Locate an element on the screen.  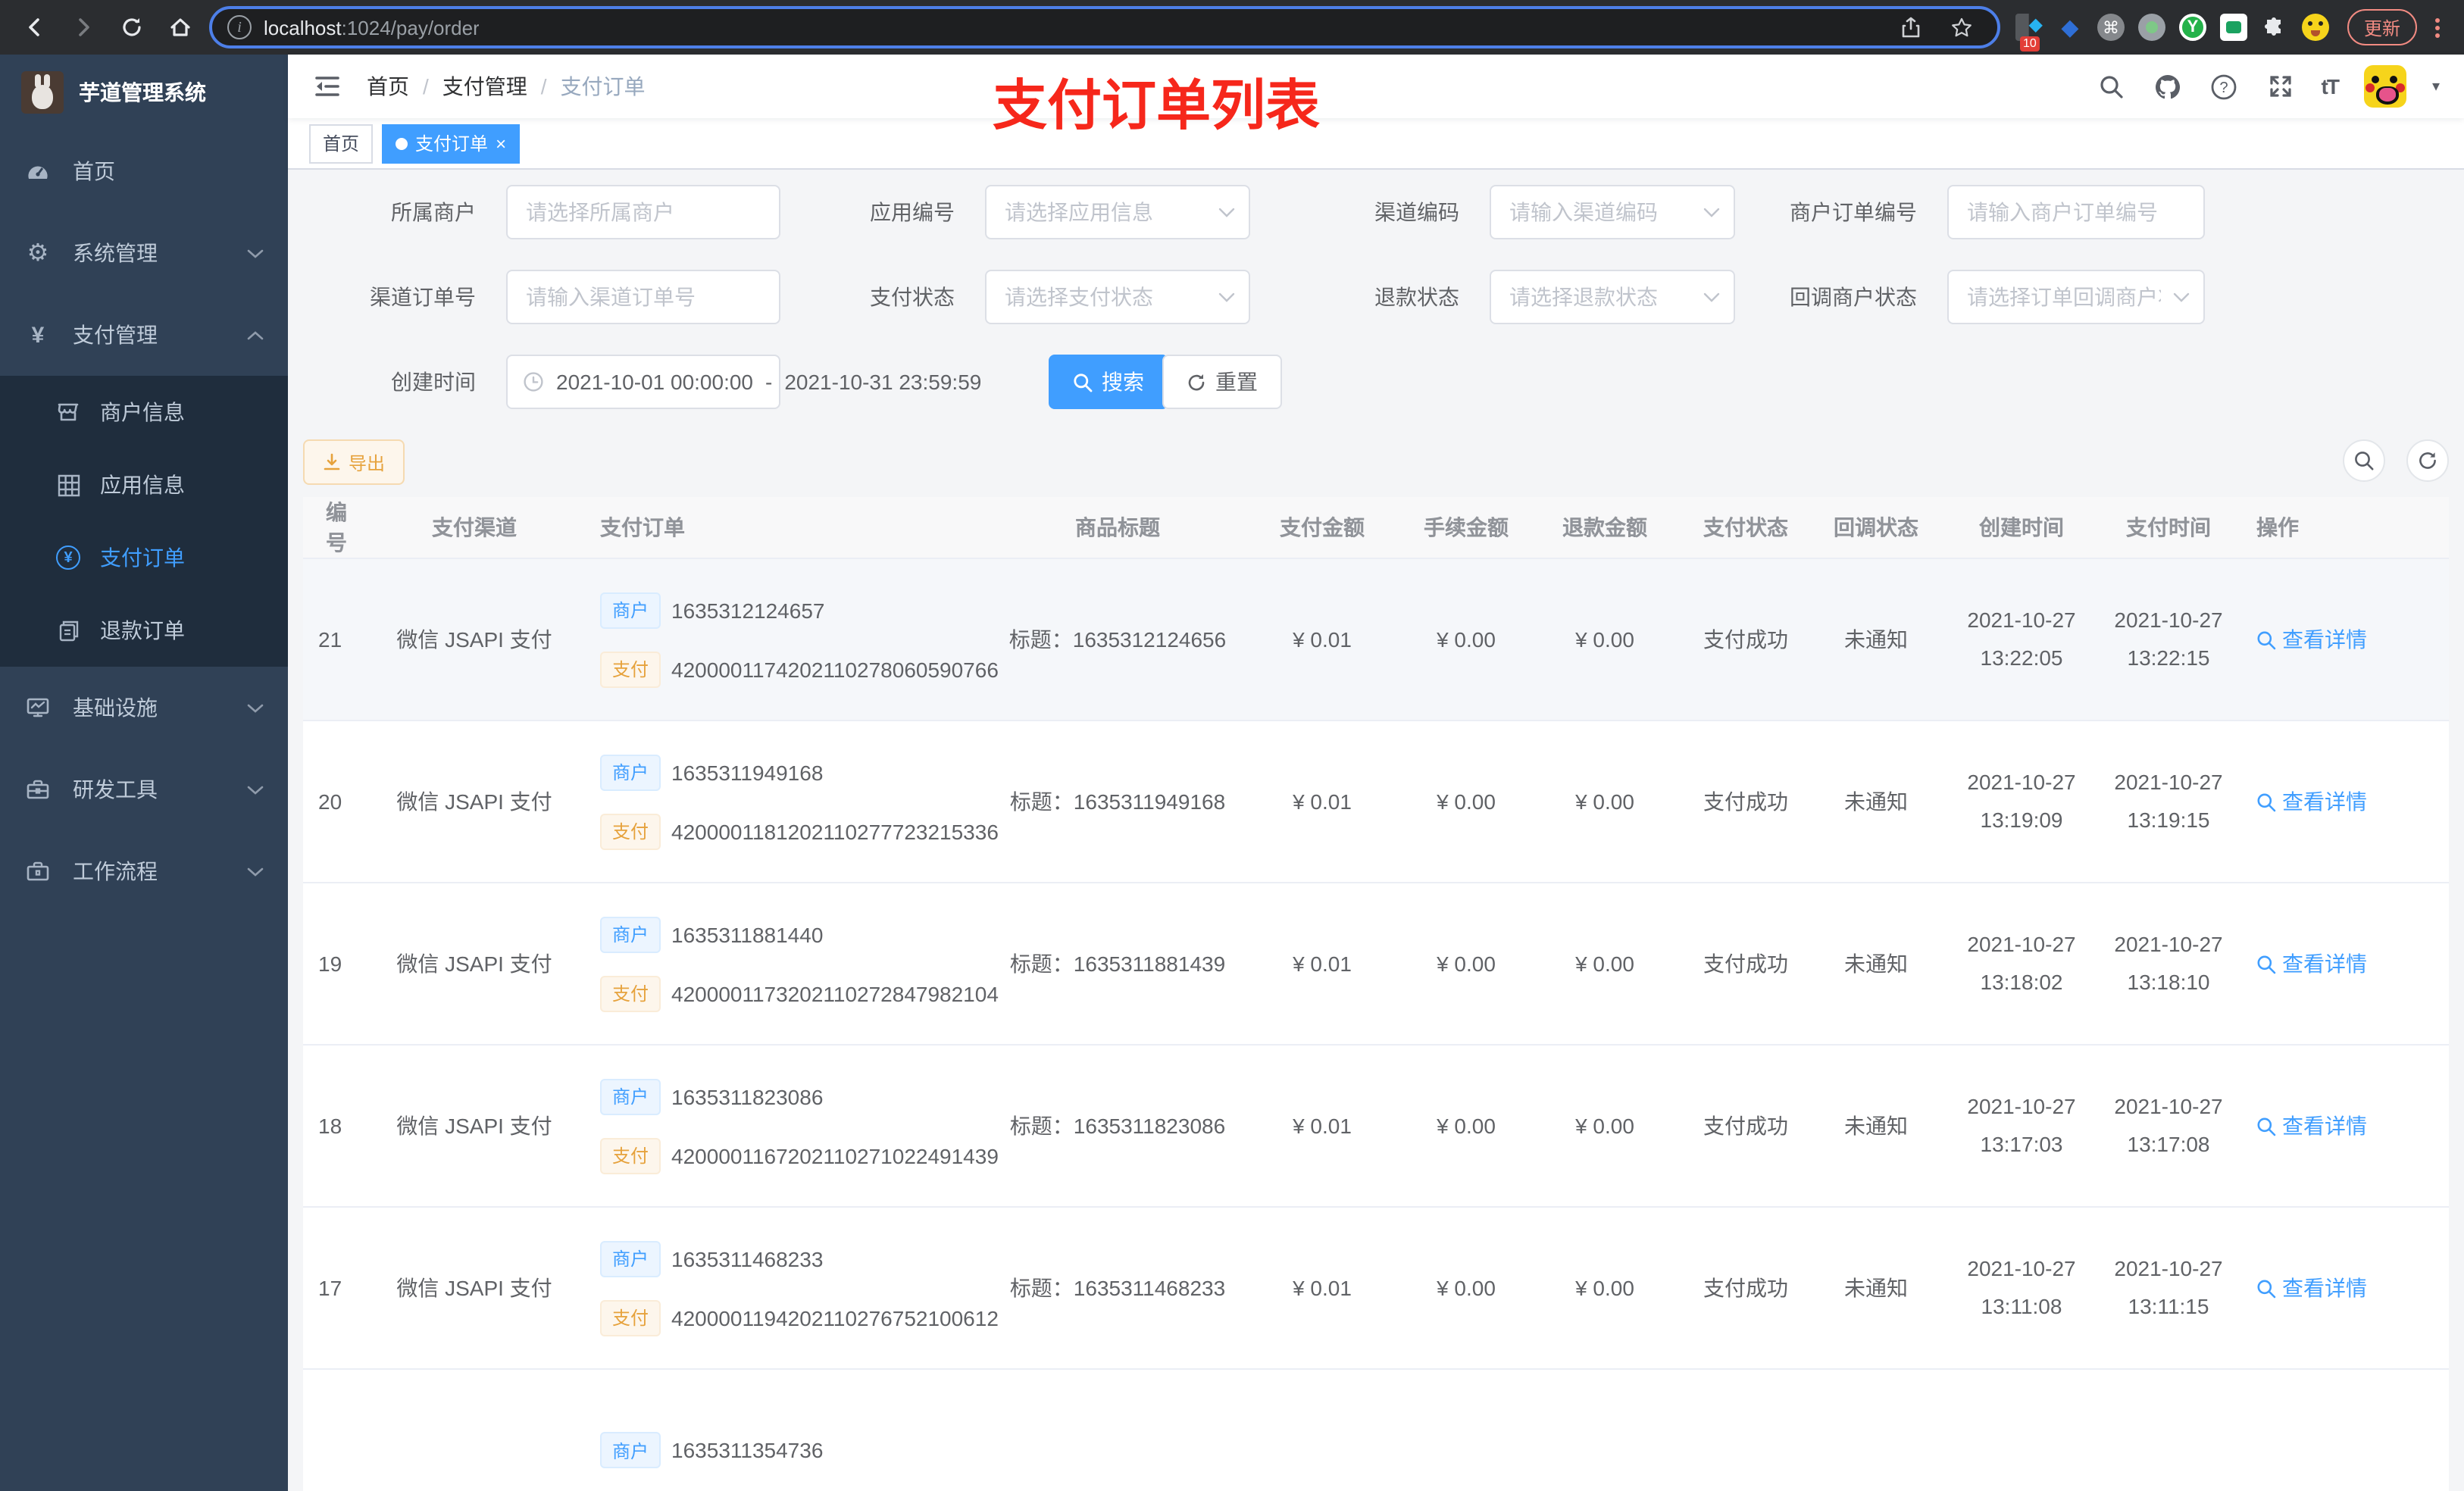
help-icon: ? is located at coordinates (2224, 86).